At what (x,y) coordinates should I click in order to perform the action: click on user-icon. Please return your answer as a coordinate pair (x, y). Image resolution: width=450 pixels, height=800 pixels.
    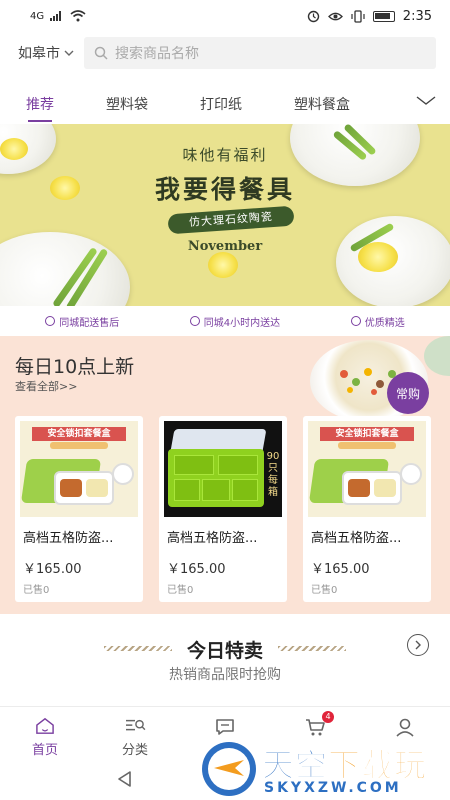
    Looking at the image, I should click on (405, 727).